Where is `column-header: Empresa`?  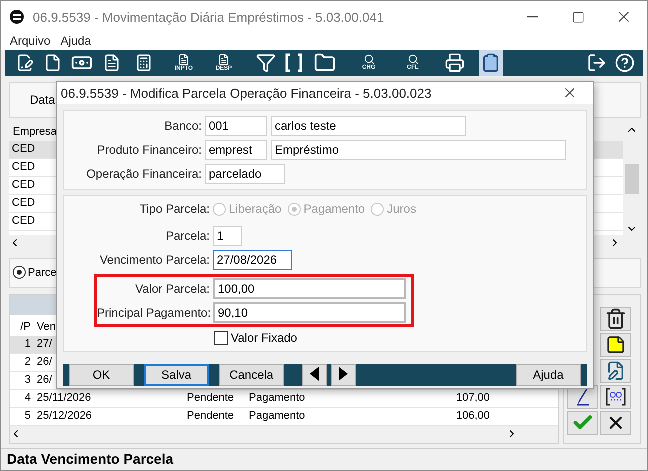
column-header: Empresa is located at coordinates (35, 132).